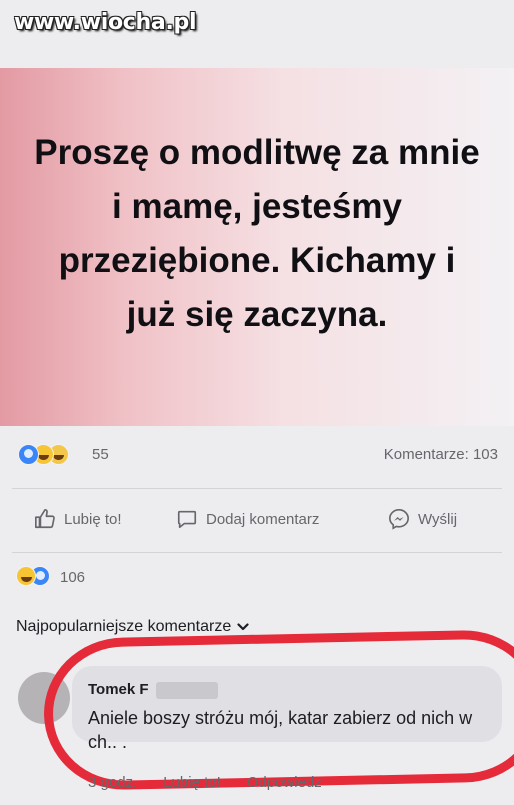 The width and height of the screenshot is (514, 805). I want to click on like-button: Lubię to!, so click(78, 519).